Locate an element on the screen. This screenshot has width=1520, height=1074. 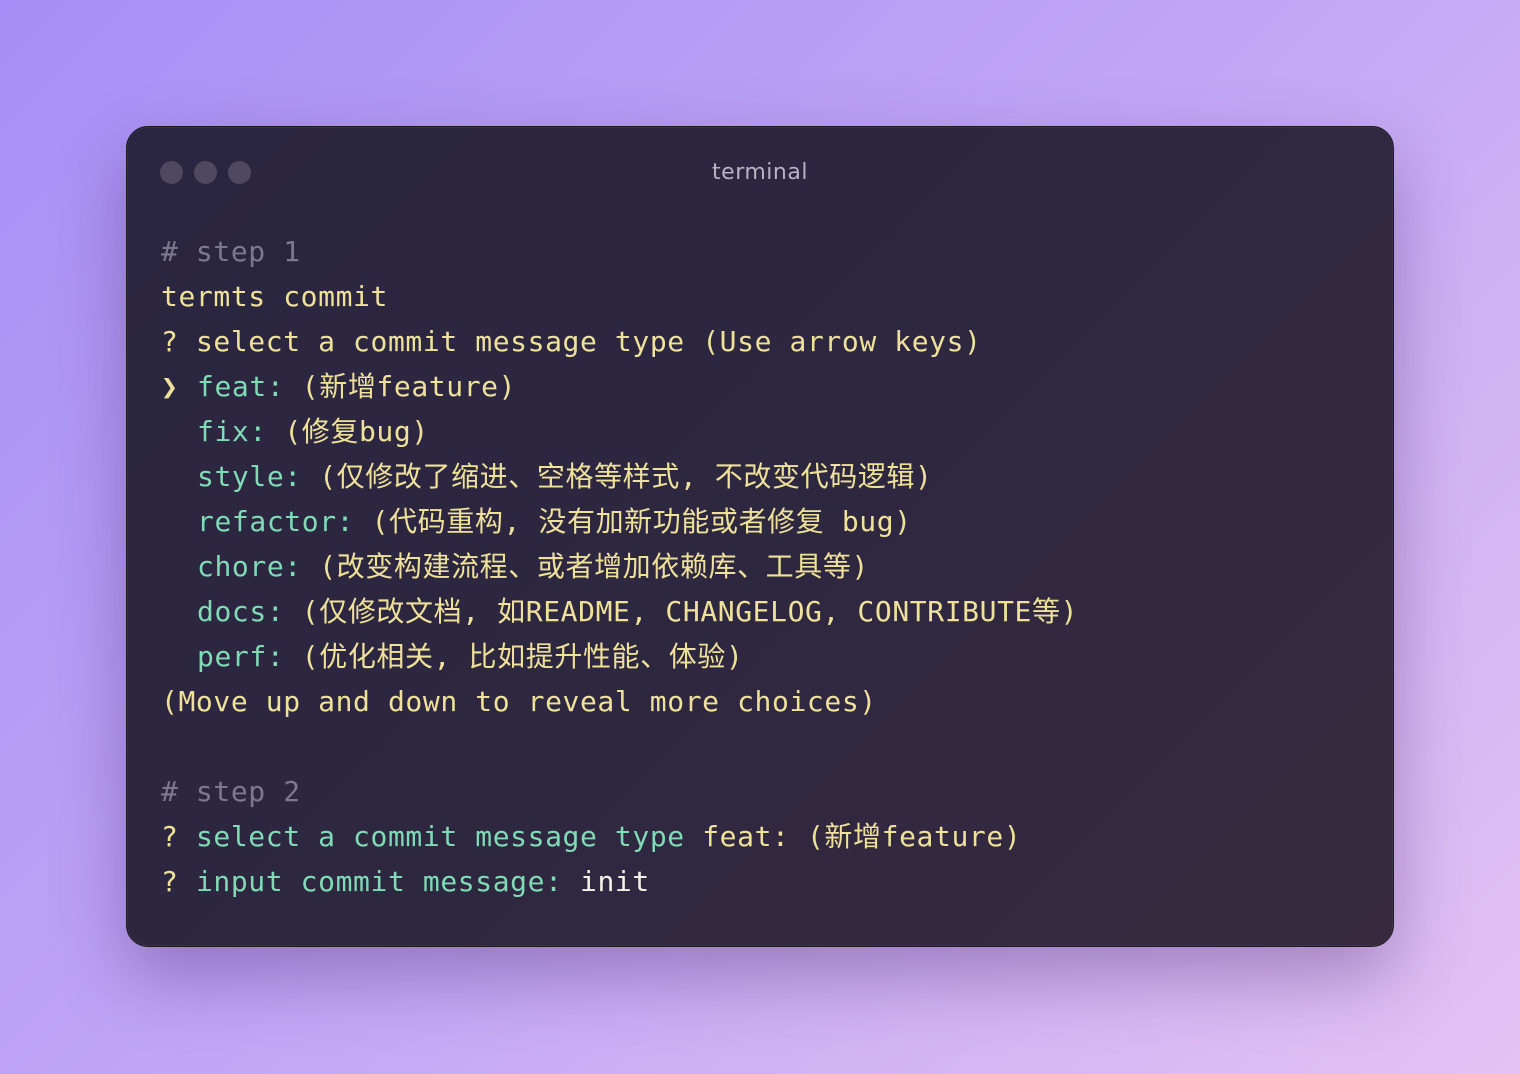
command-line: termts commit is located at coordinates (274, 296).